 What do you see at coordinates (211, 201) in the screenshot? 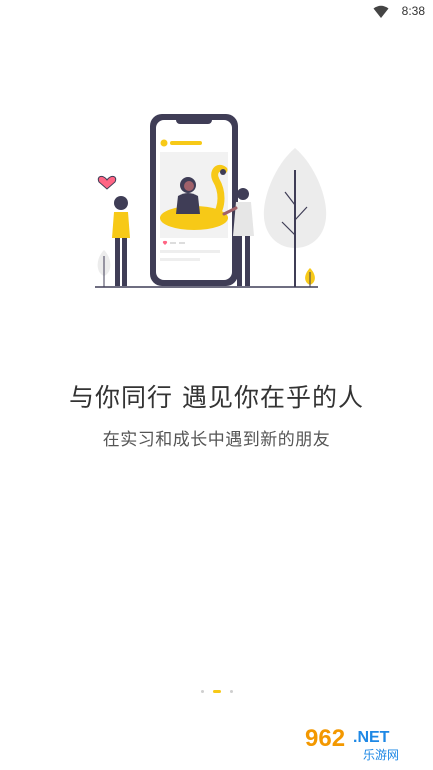
I see `phone-social-illustration` at bounding box center [211, 201].